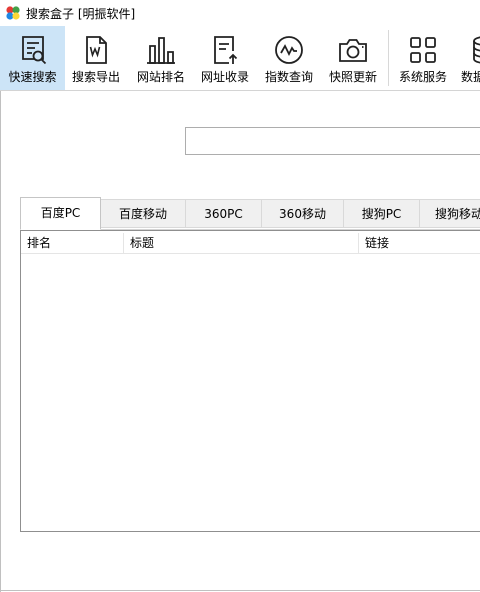 This screenshot has width=480, height=592. I want to click on tab-label: 百度PC, so click(60, 213).